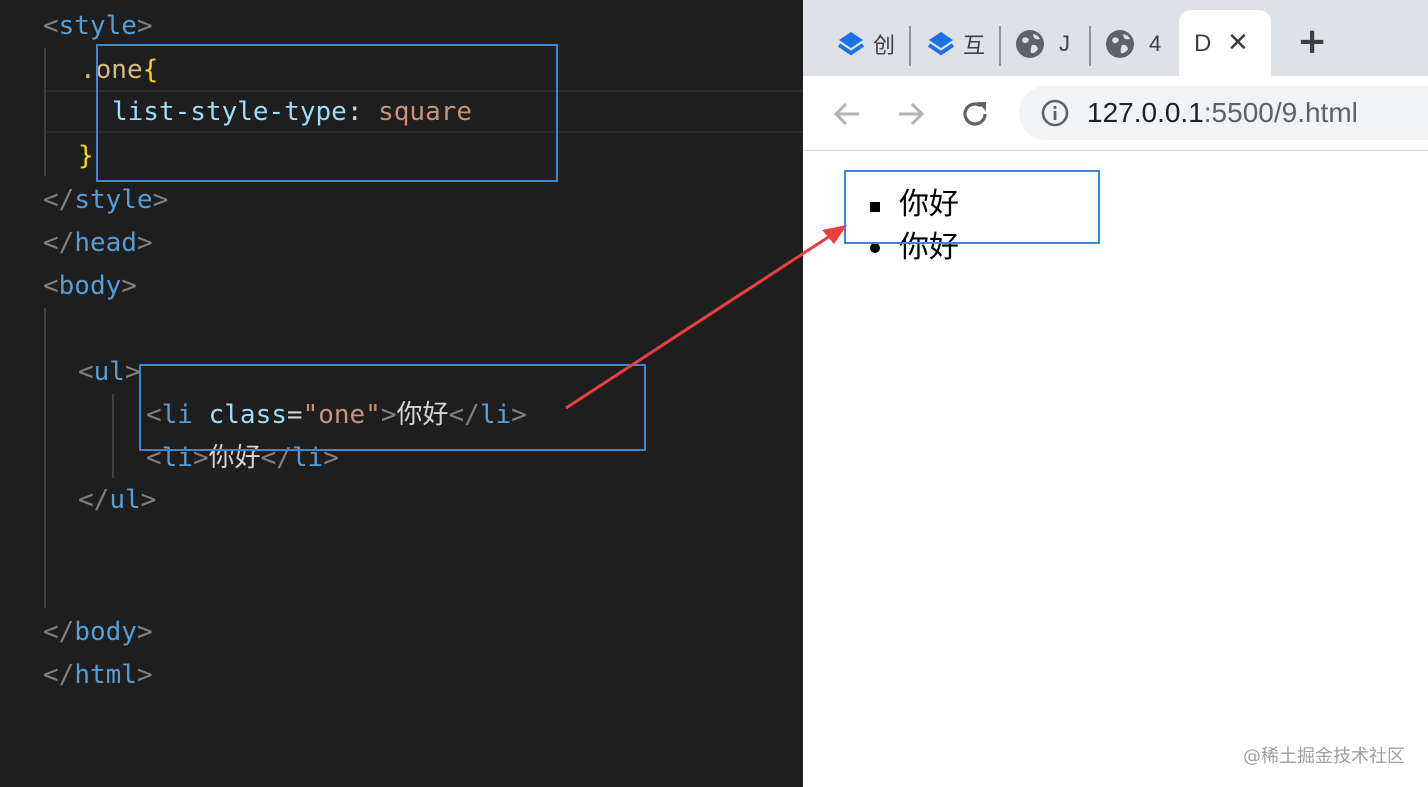  I want to click on tag-name: html, so click(105, 675).